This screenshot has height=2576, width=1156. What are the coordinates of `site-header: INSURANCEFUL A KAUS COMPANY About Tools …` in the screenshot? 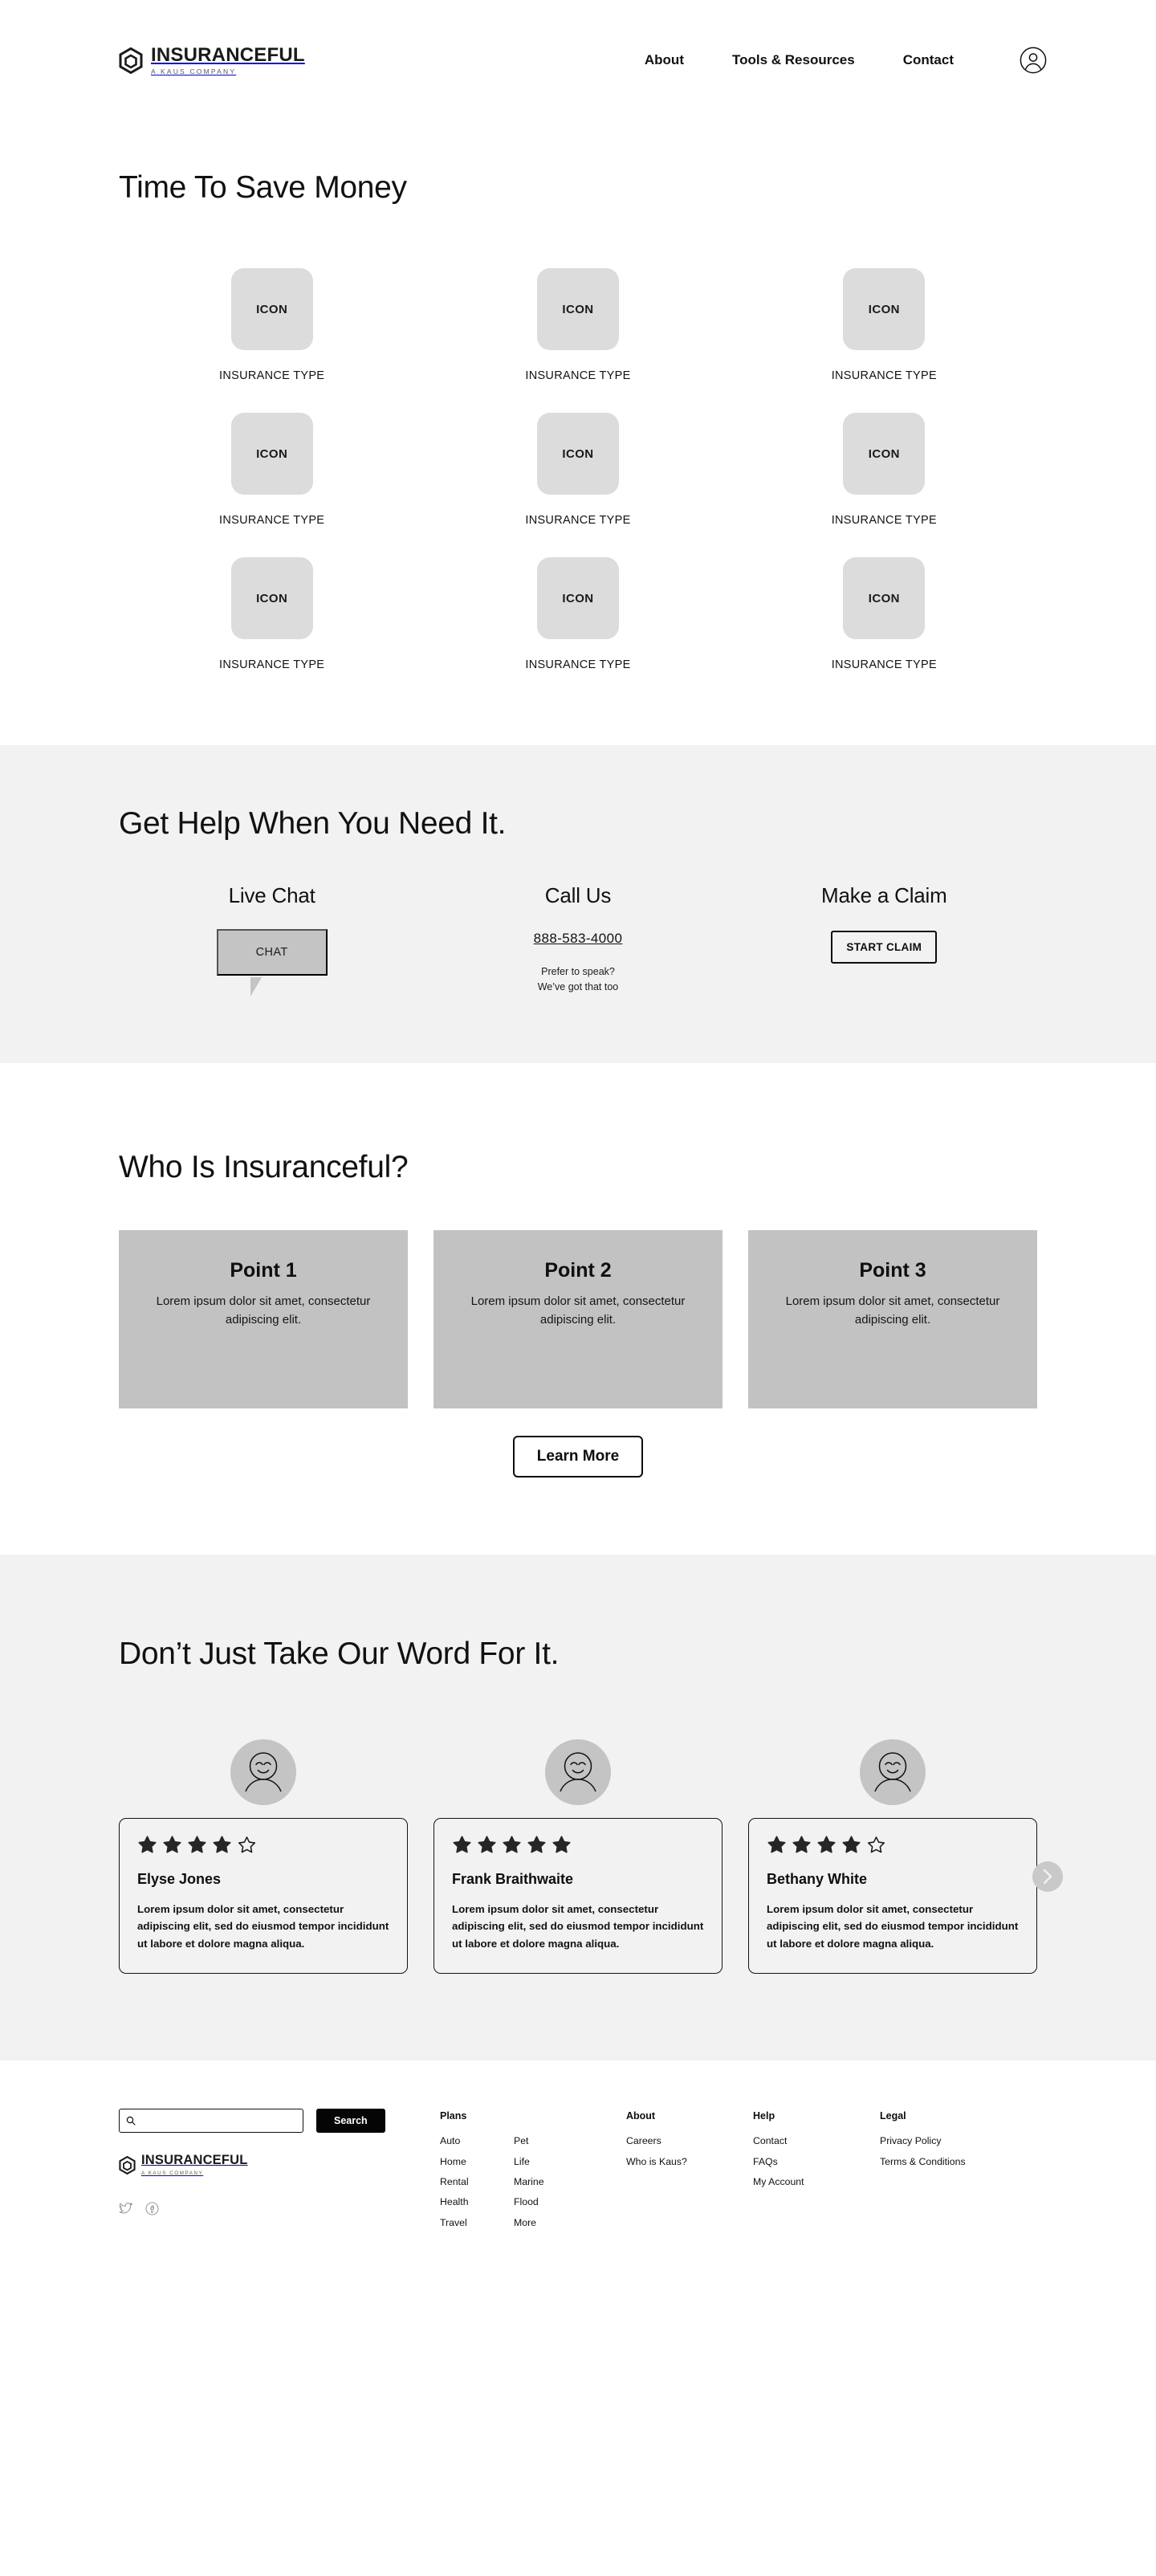 It's located at (578, 60).